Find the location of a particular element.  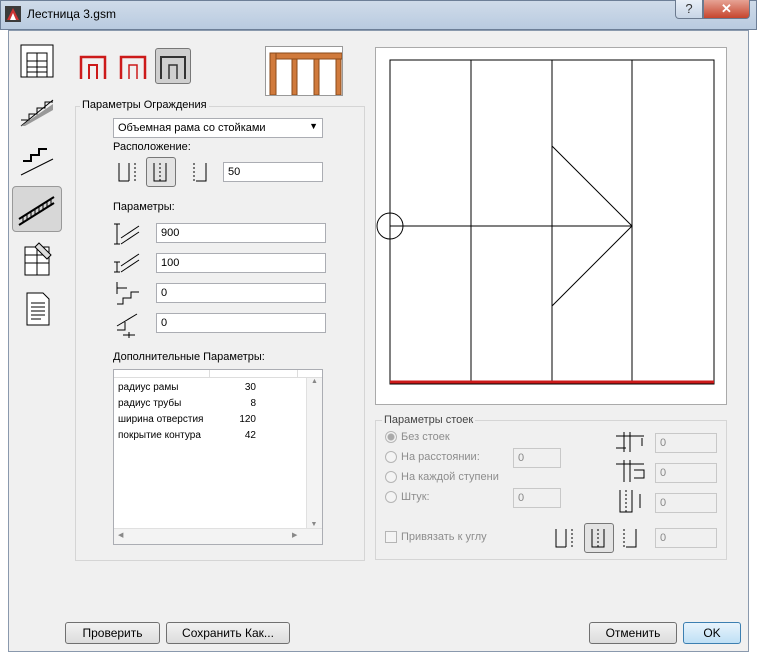

placement-left-button is located at coordinates (128, 172).